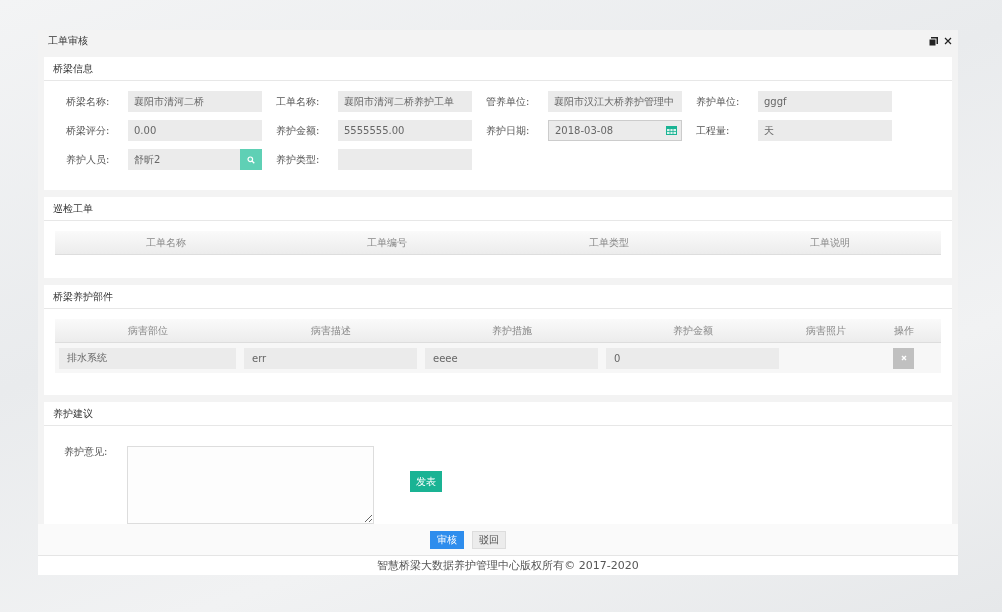 The image size is (1002, 612). Describe the element at coordinates (498, 414) in the screenshot. I see `panel-title: 养护建议` at that location.